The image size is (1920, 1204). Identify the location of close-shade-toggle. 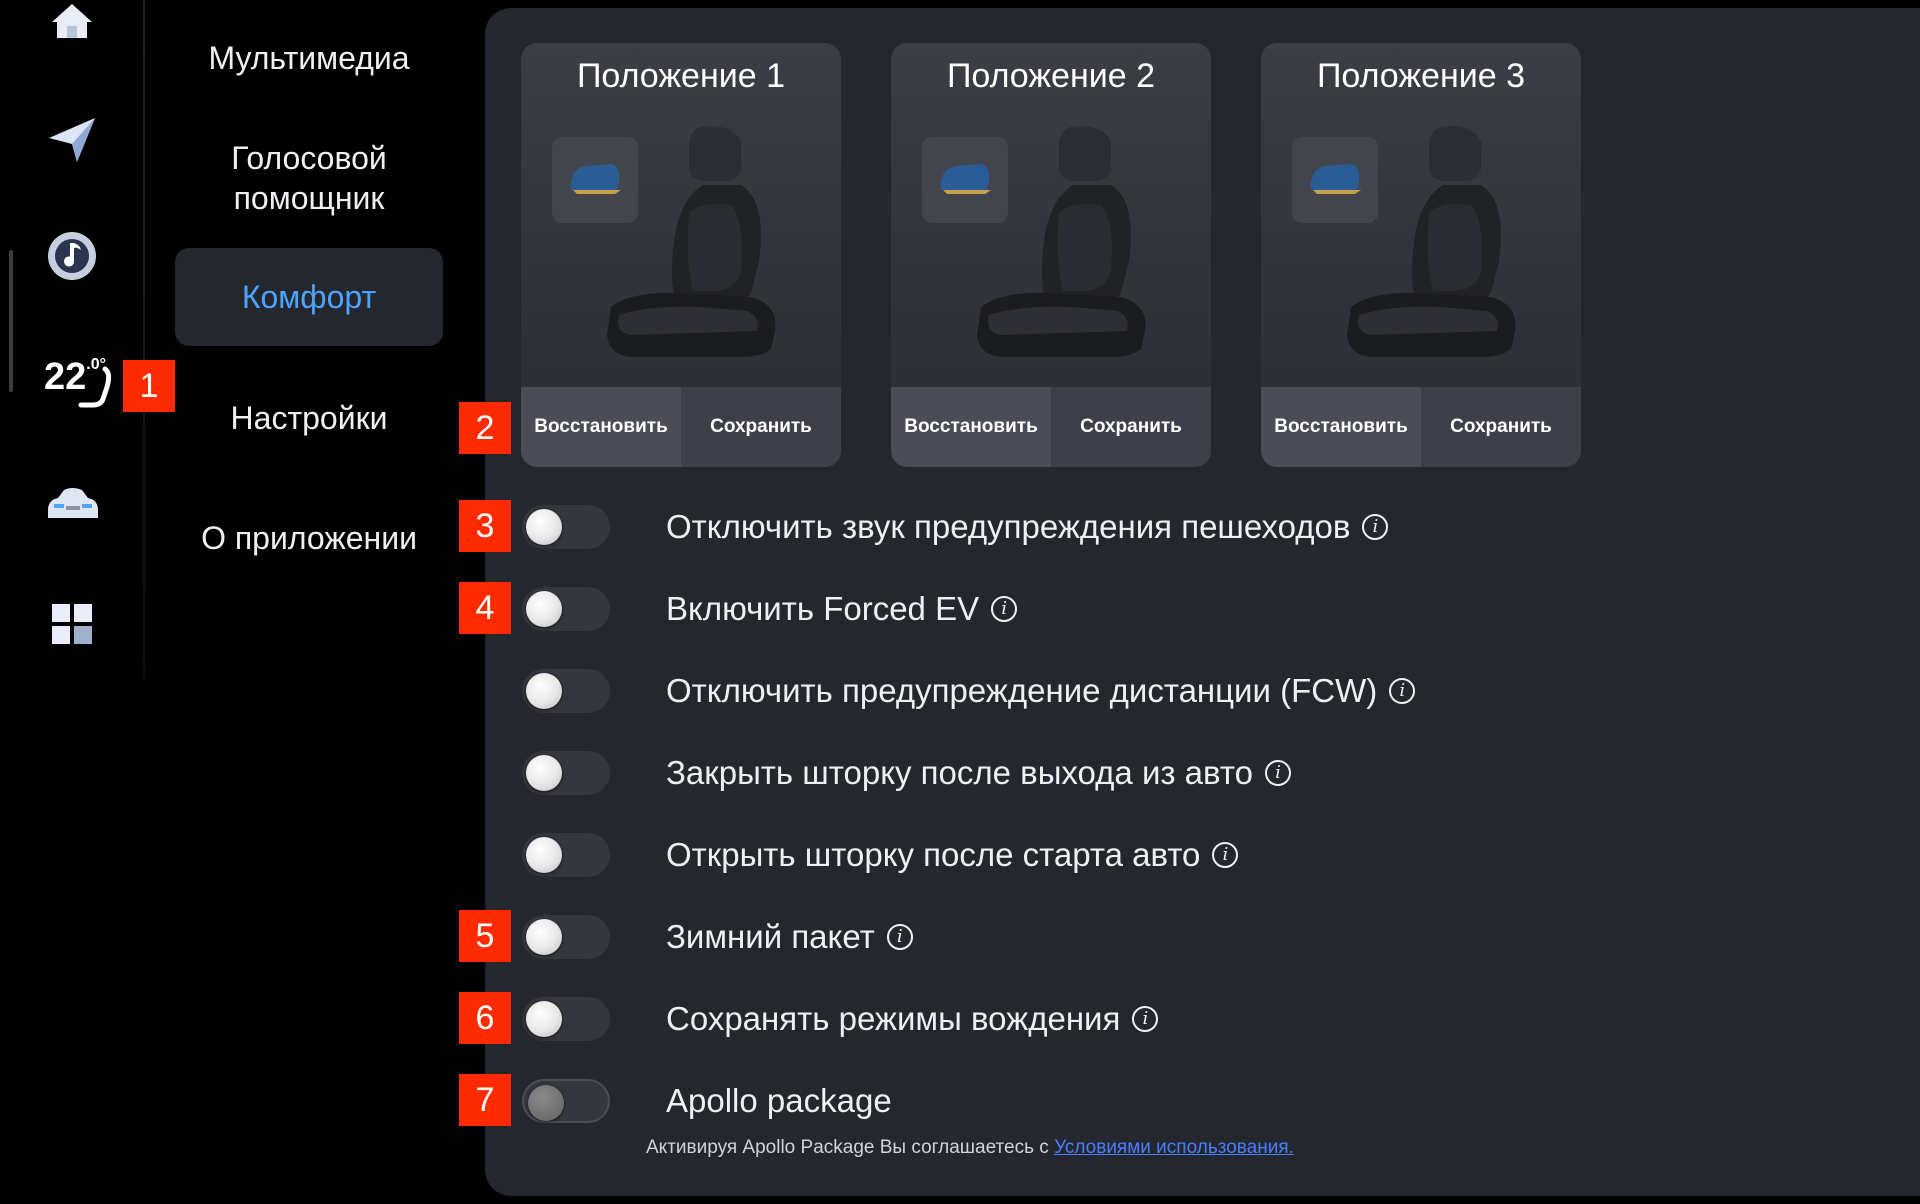
(566, 773).